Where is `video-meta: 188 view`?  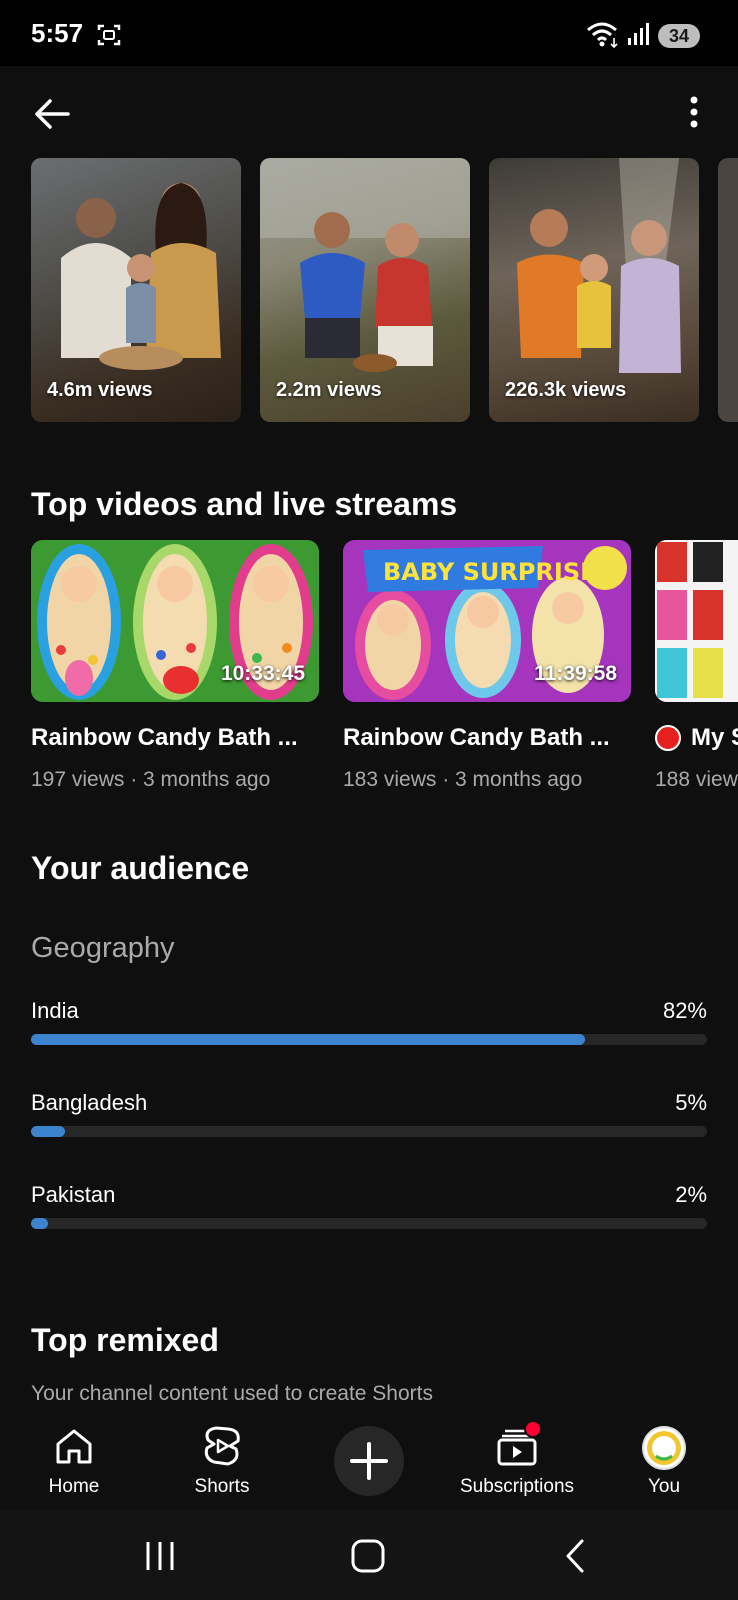
video-meta: 188 view is located at coordinates (696, 779).